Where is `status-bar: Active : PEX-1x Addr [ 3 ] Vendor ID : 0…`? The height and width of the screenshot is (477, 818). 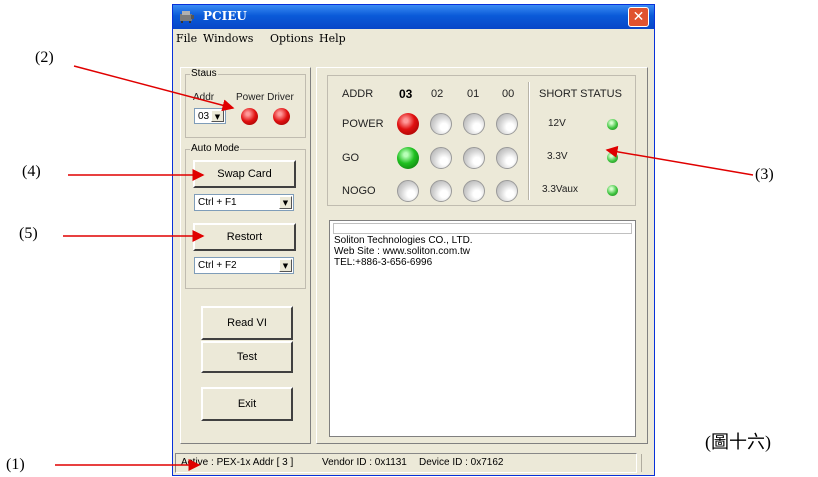 status-bar: Active : PEX-1x Addr [ 3 ] Vendor ID : 0… is located at coordinates (413, 463).